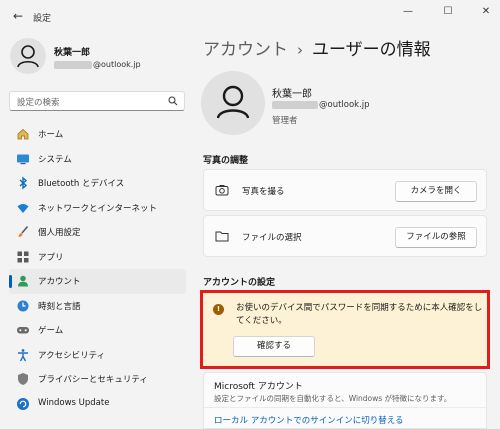 Image resolution: width=500 pixels, height=429 pixels. I want to click on browse-files-button: ファイルの参照, so click(436, 237).